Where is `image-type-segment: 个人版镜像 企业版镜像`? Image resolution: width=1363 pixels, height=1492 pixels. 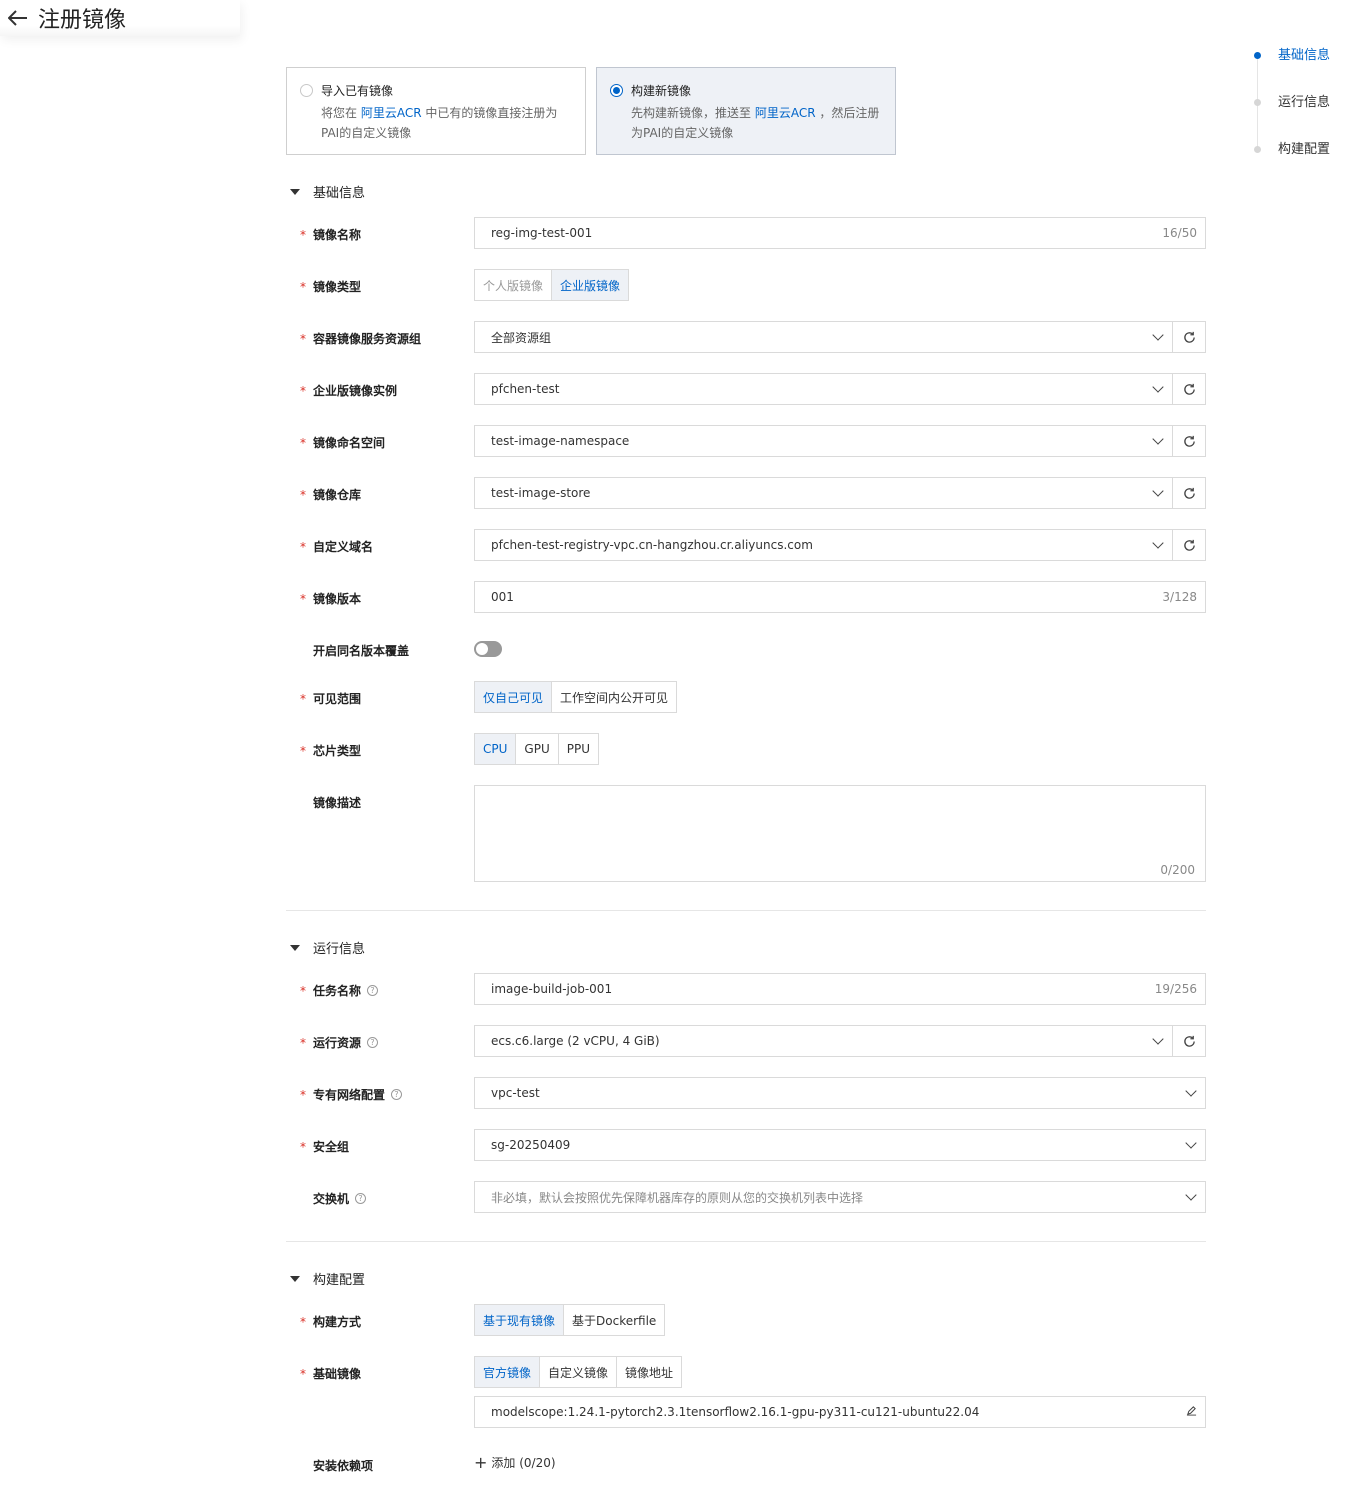 image-type-segment: 个人版镜像 企业版镜像 is located at coordinates (552, 285).